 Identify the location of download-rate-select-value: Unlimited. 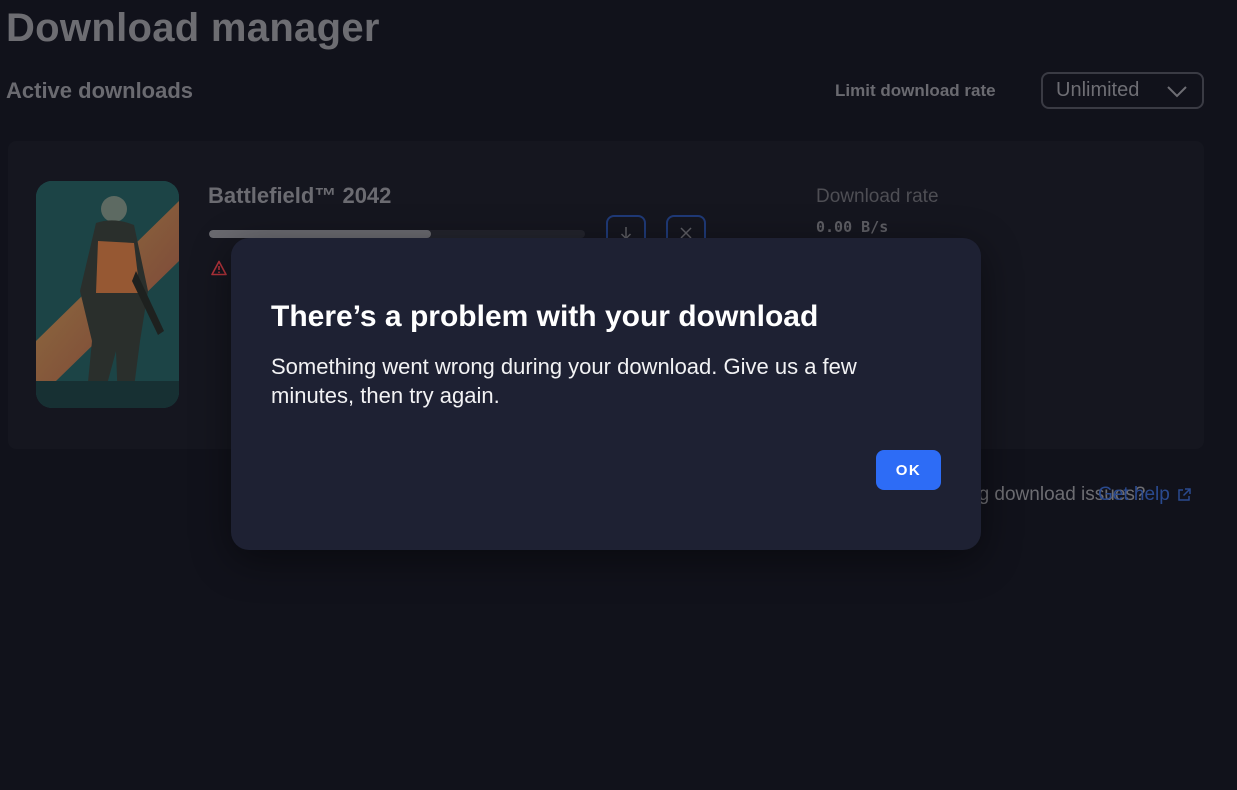
(1098, 90).